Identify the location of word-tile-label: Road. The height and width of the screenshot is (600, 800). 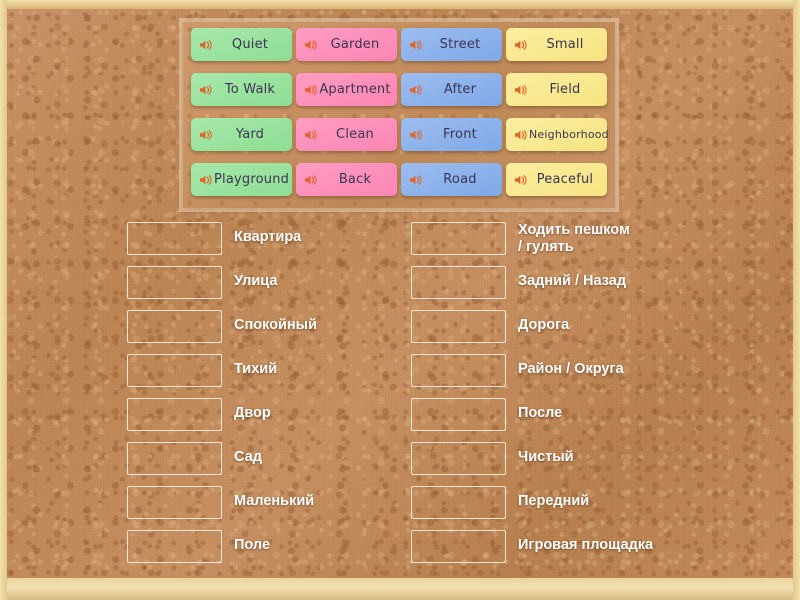
(460, 179).